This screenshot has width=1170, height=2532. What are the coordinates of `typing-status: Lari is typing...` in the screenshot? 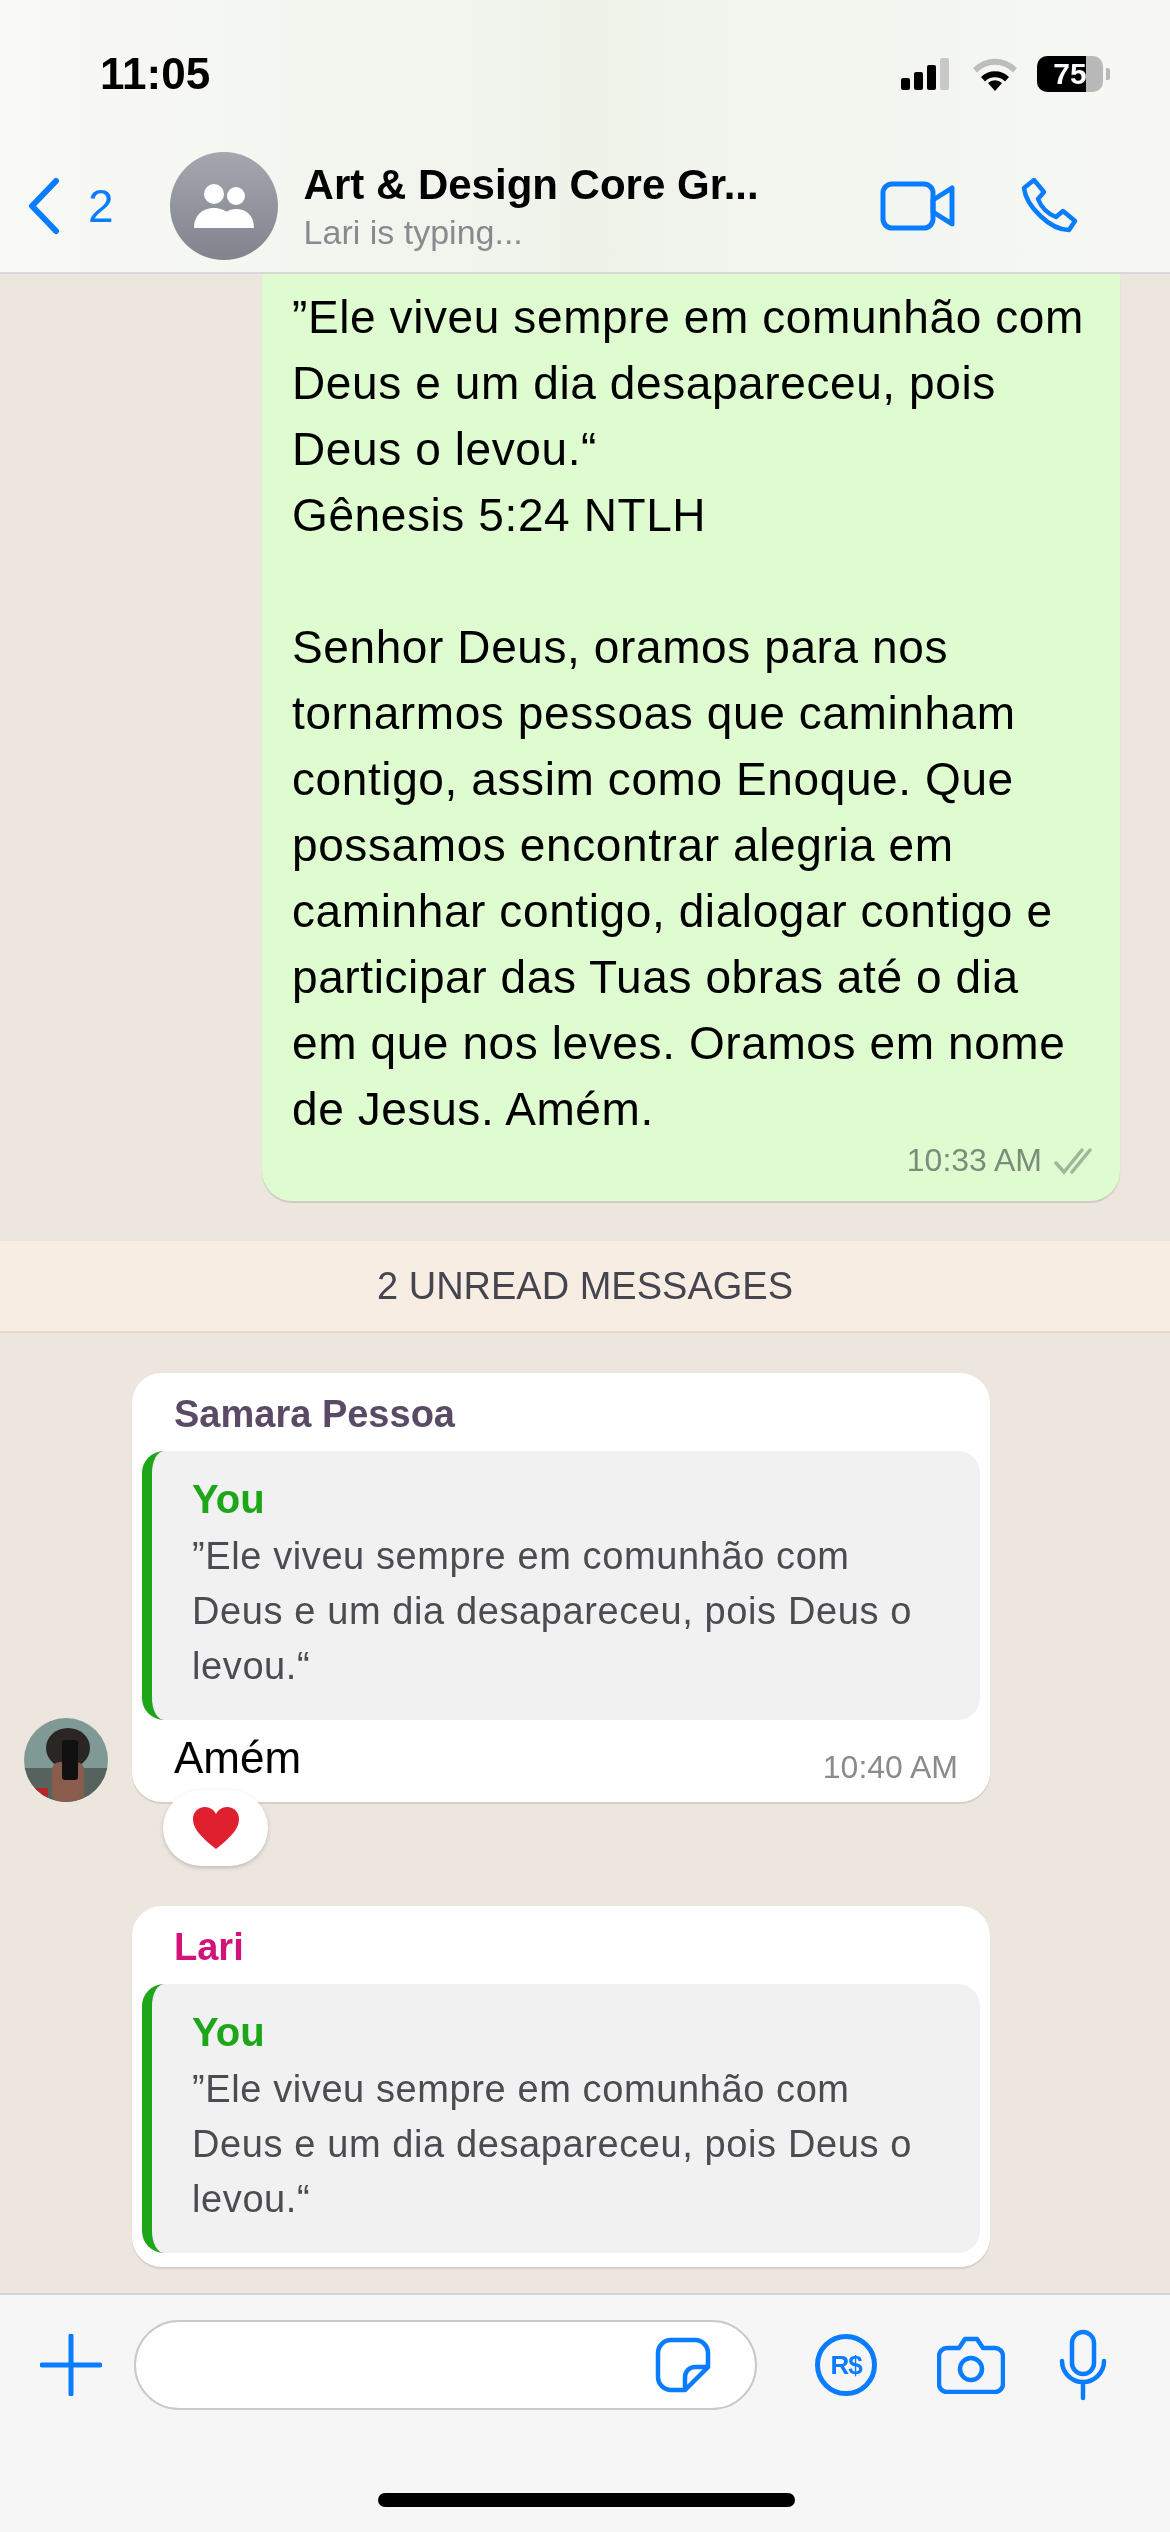 It's located at (413, 232).